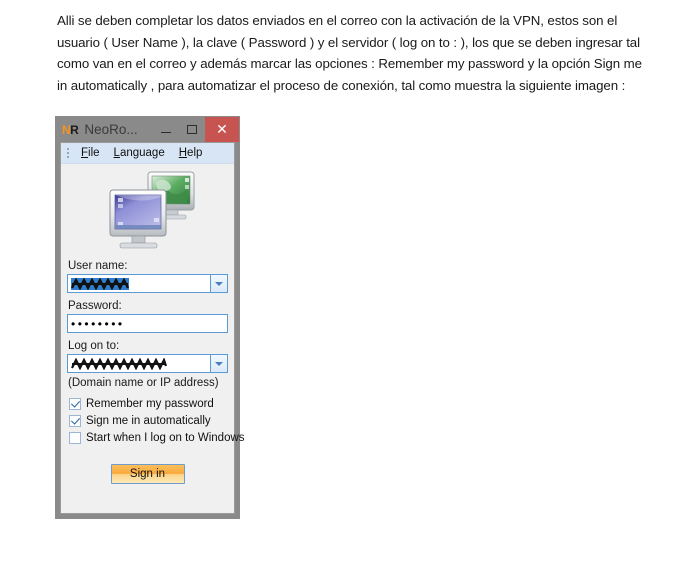 This screenshot has height=584, width=697. I want to click on logon-to-redacted-value, so click(119, 363).